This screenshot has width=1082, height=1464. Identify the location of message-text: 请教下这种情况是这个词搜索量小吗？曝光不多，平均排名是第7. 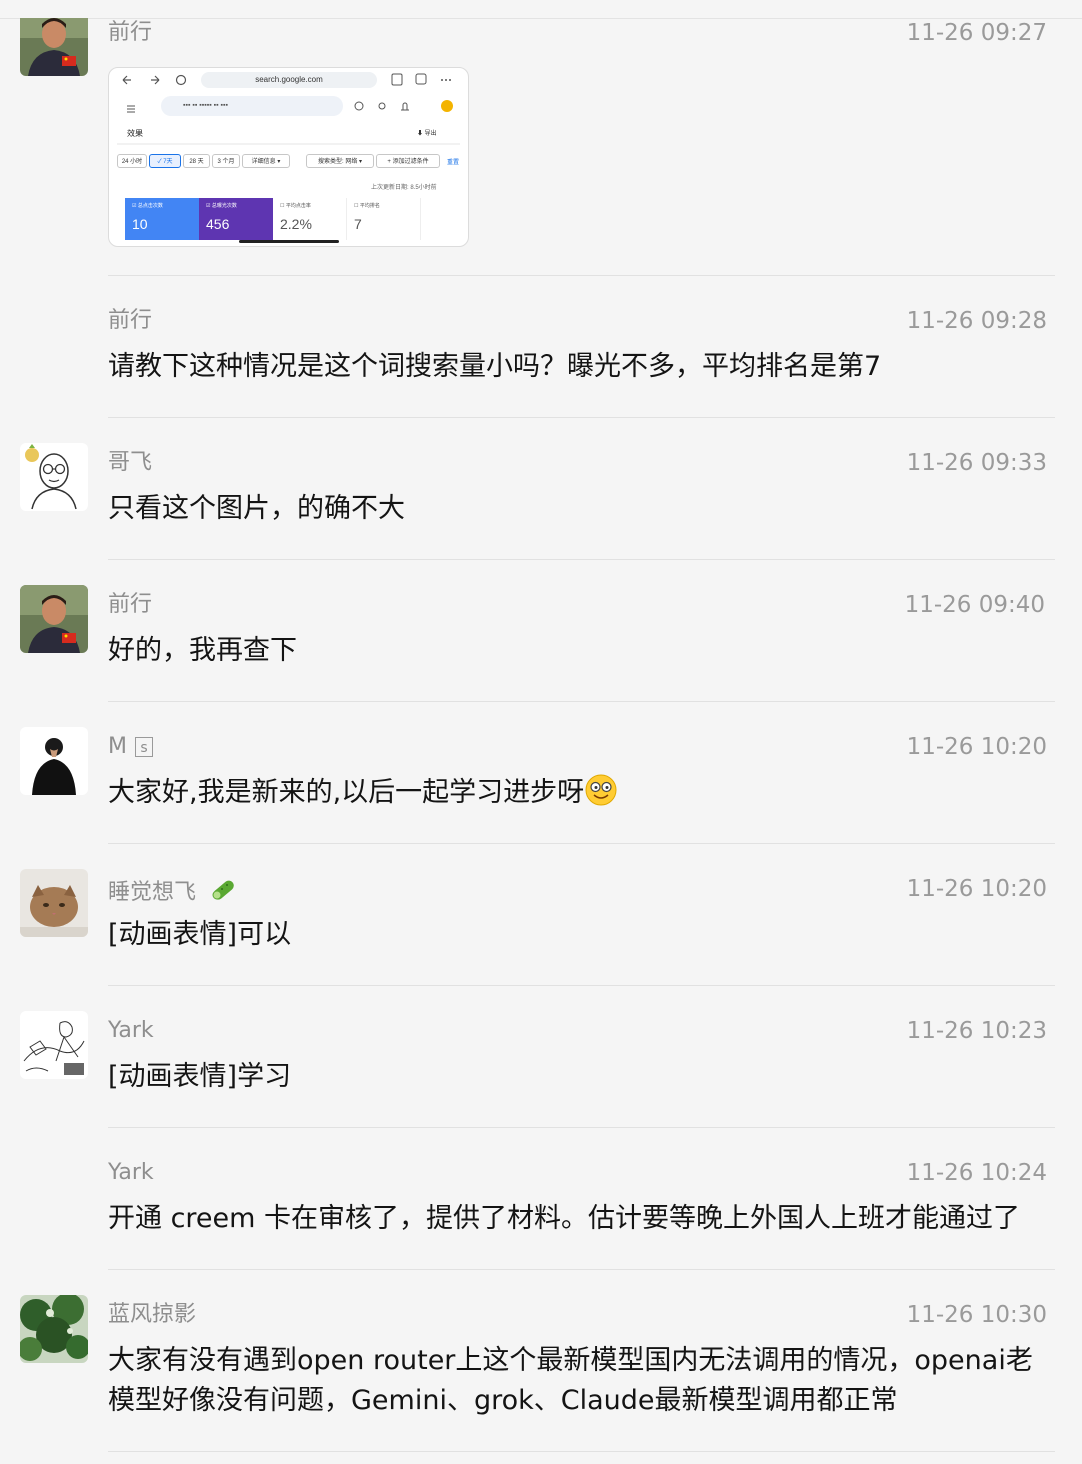
(495, 366).